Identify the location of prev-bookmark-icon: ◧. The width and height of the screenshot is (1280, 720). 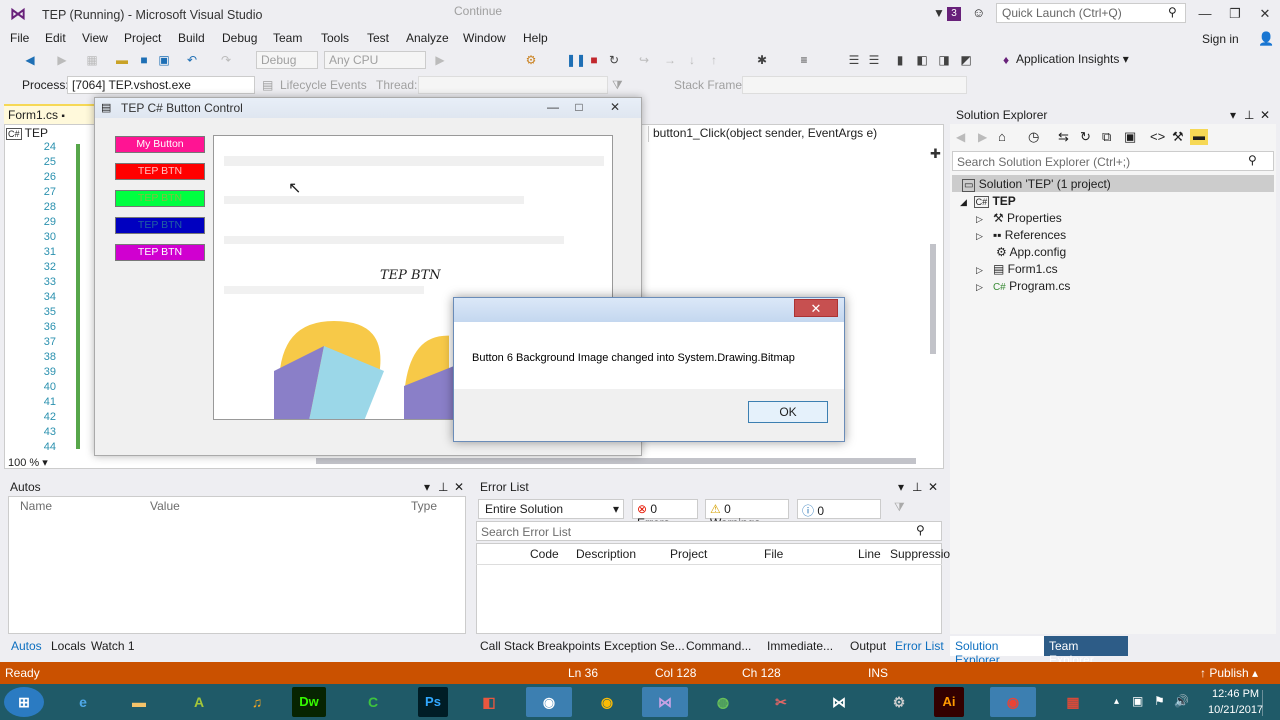
(922, 60).